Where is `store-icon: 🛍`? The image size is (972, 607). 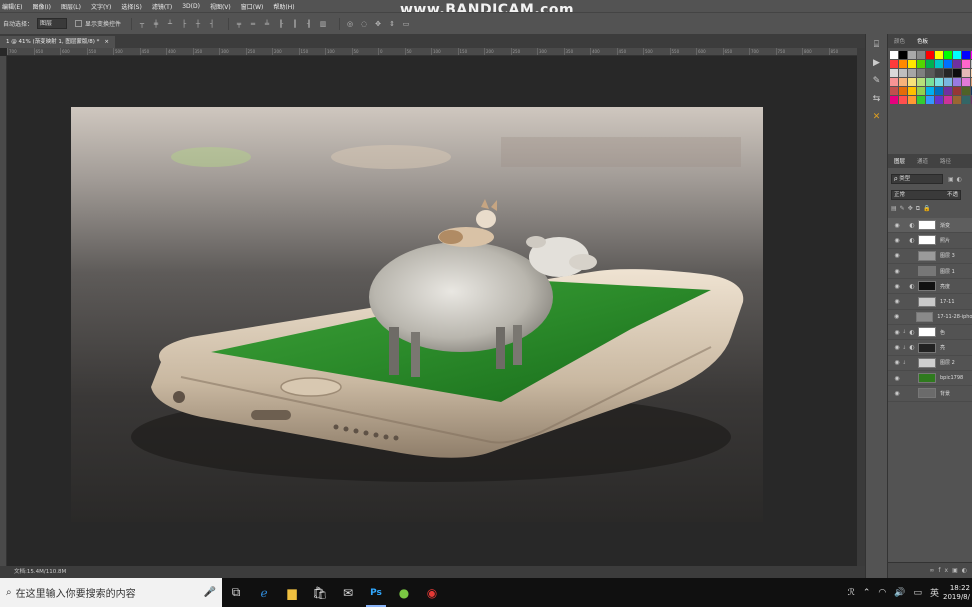 store-icon: 🛍 is located at coordinates (320, 592).